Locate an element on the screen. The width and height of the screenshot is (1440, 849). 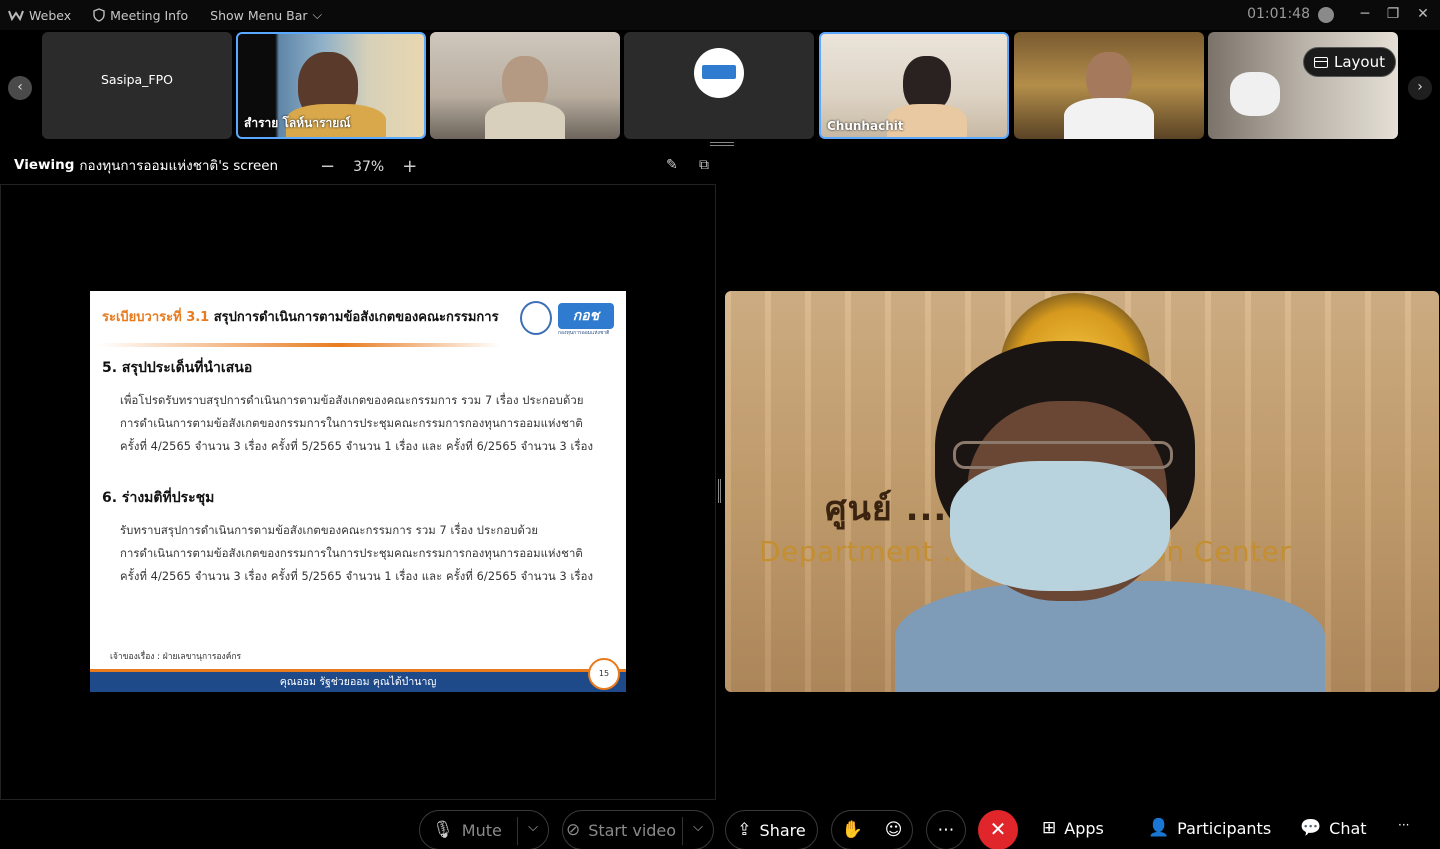
more-icon: ⋯ is located at coordinates (946, 830).